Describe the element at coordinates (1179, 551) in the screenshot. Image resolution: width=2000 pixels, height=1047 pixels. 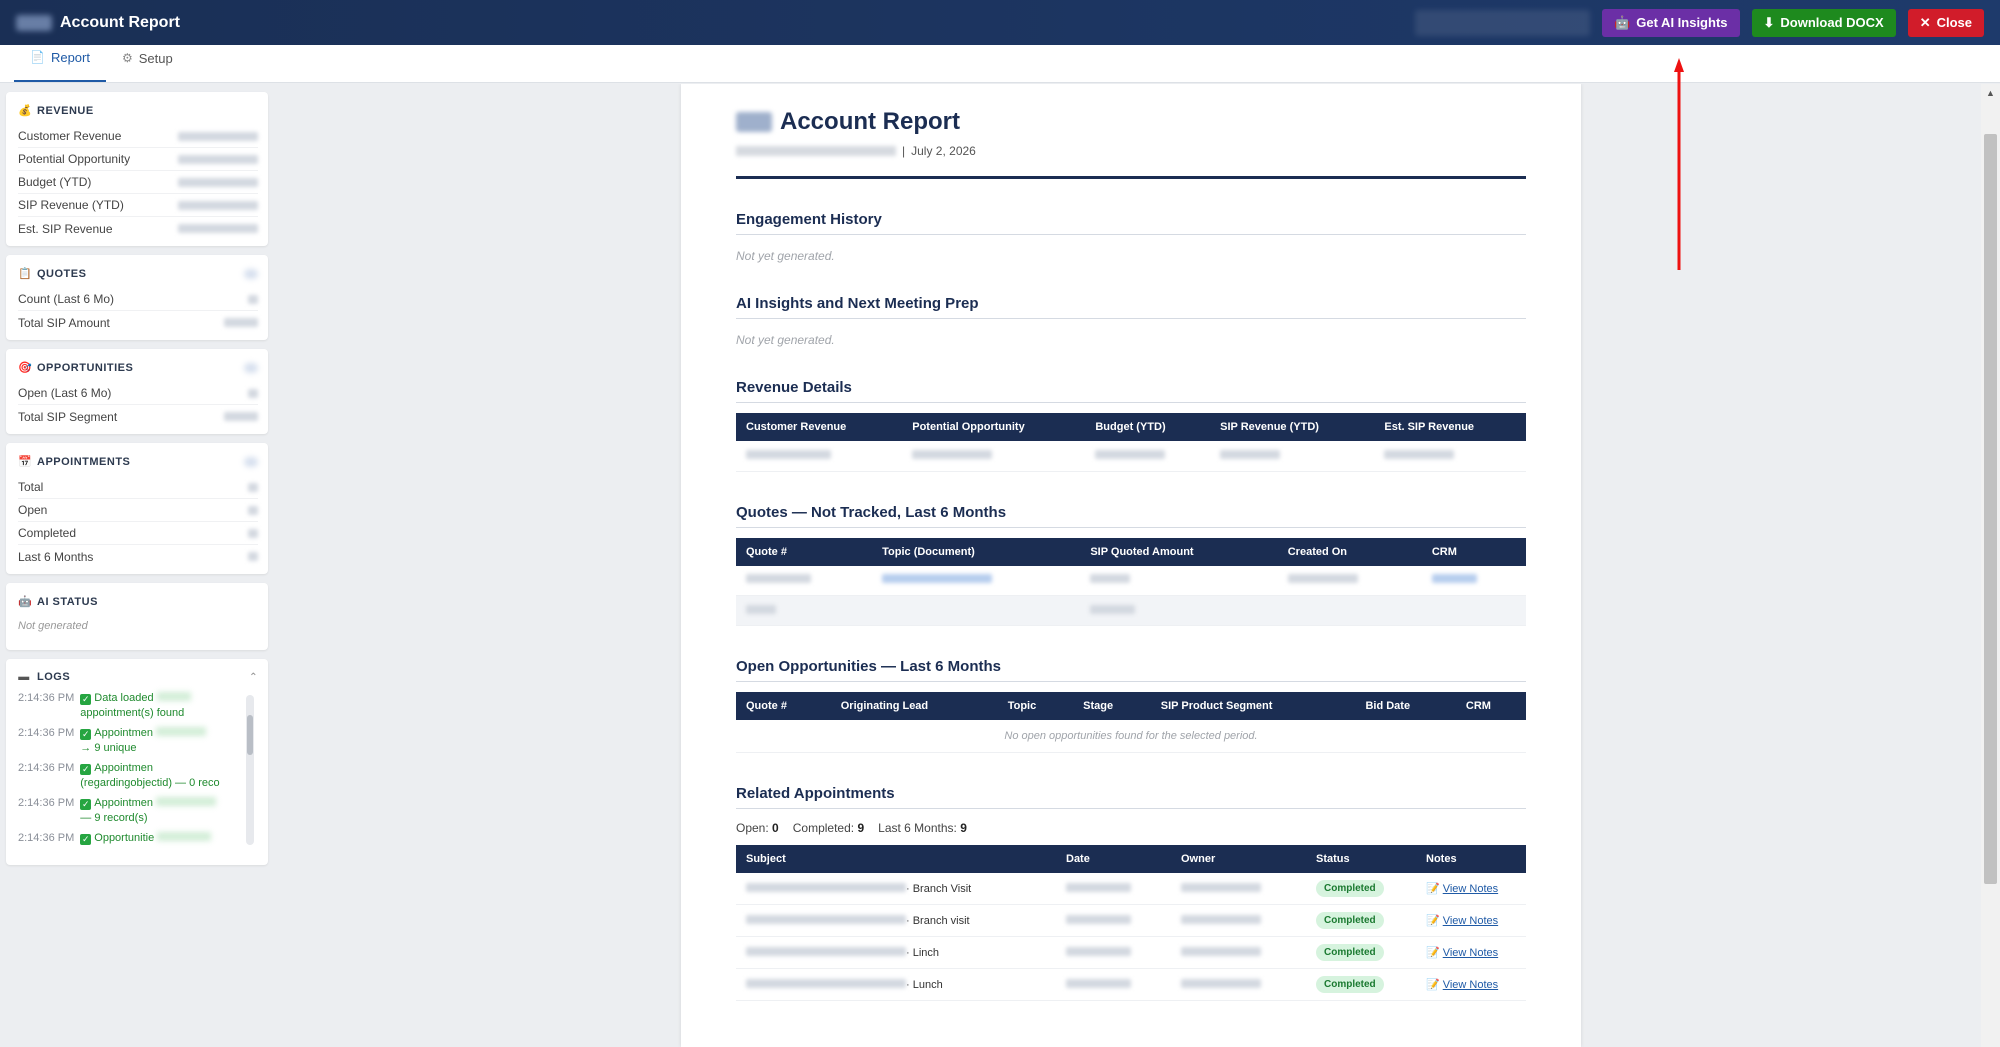
I see `column-header: SIP Quoted Amount` at that location.